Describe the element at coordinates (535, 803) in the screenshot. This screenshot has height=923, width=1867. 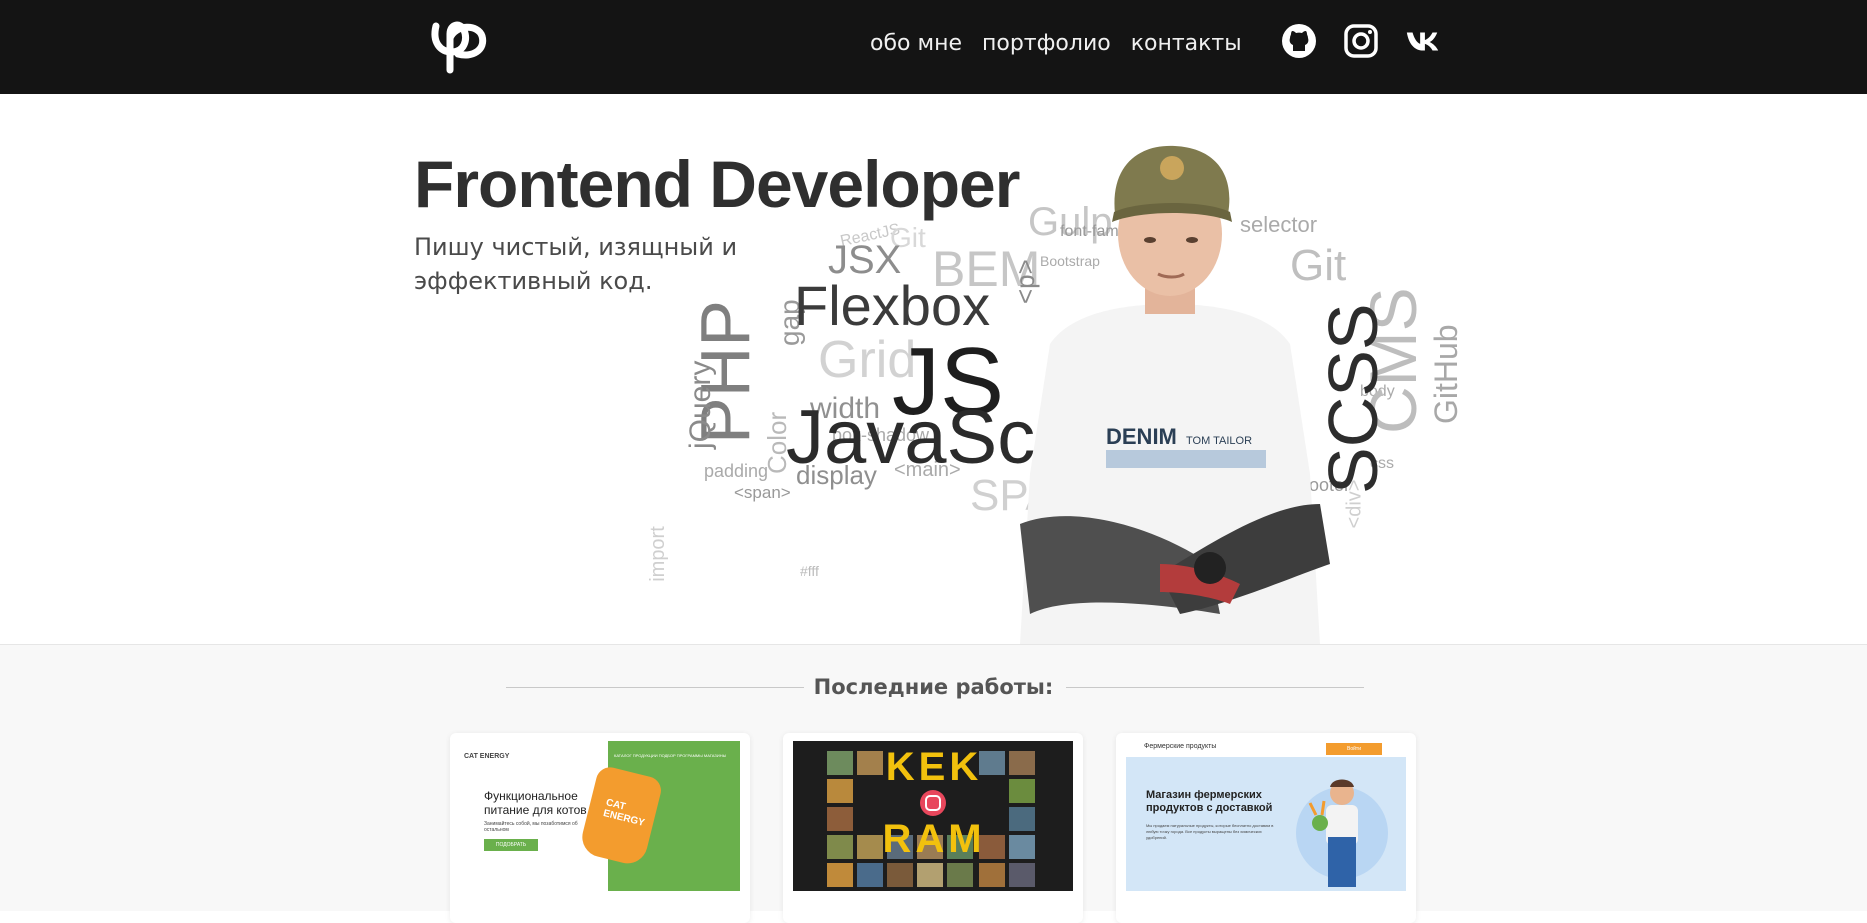
I see `cat-heading: Функциональное питание для котов` at that location.